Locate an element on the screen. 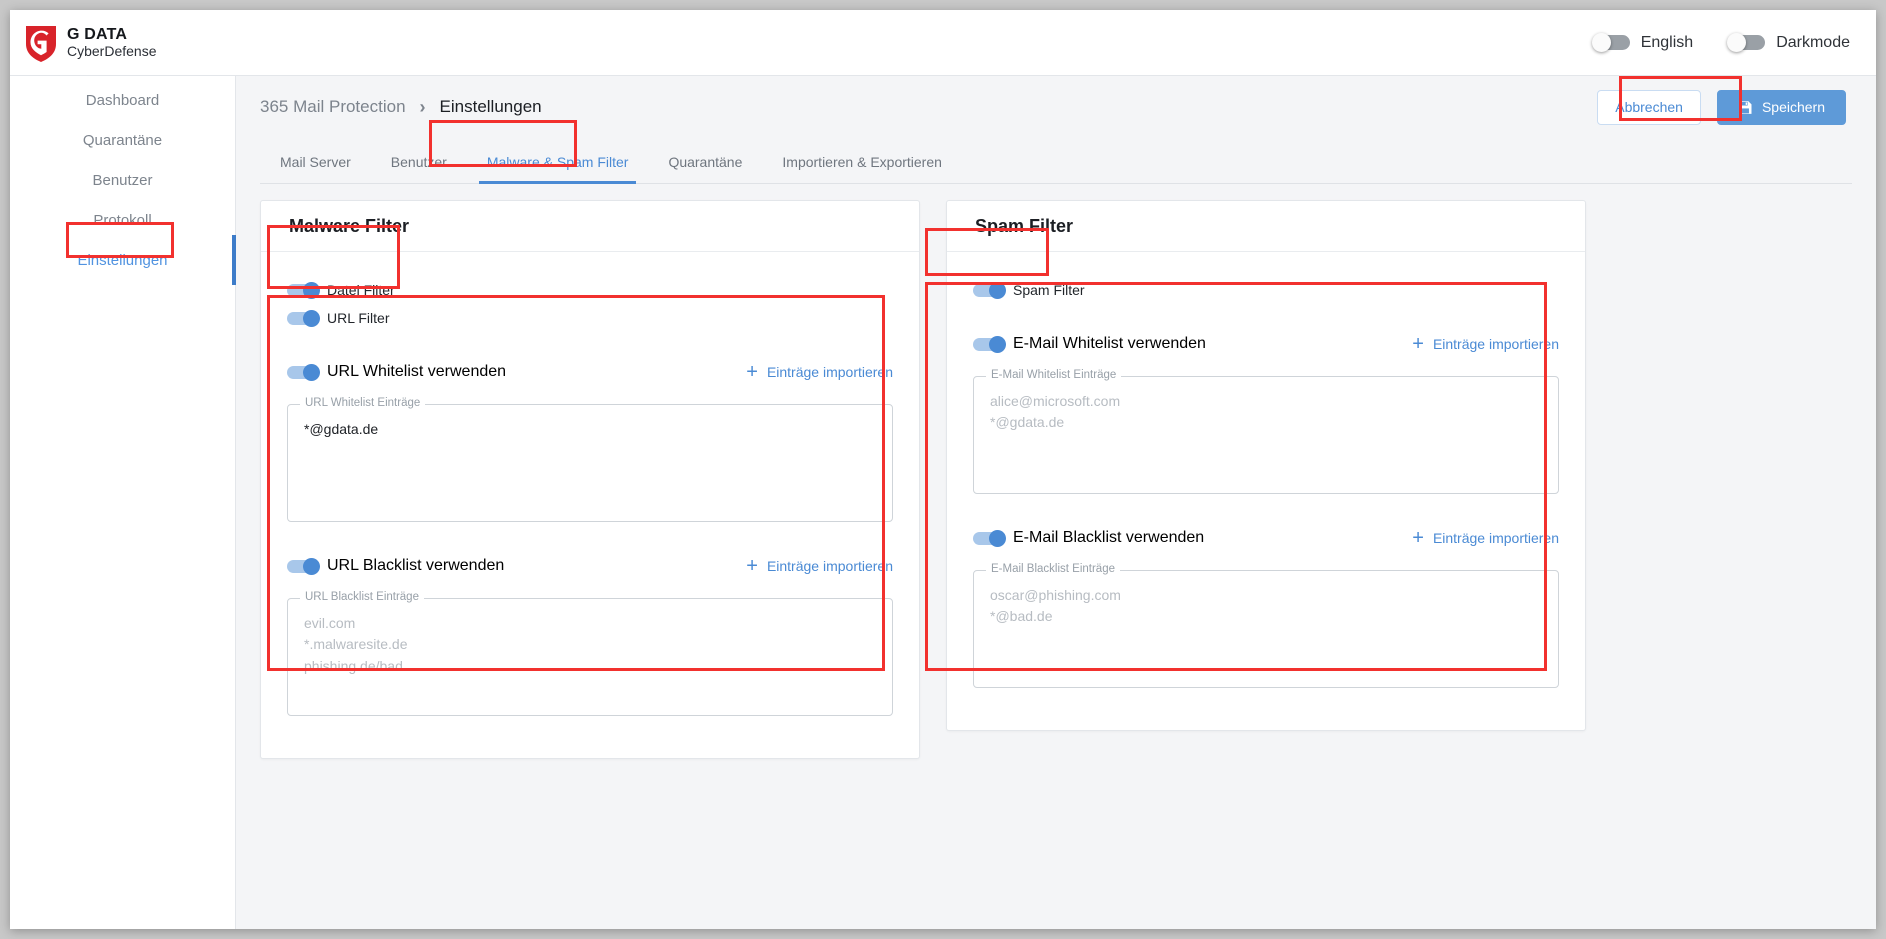  email-blacklist-toggle-row: E-Mail Blacklist verwenden is located at coordinates (1088, 538).